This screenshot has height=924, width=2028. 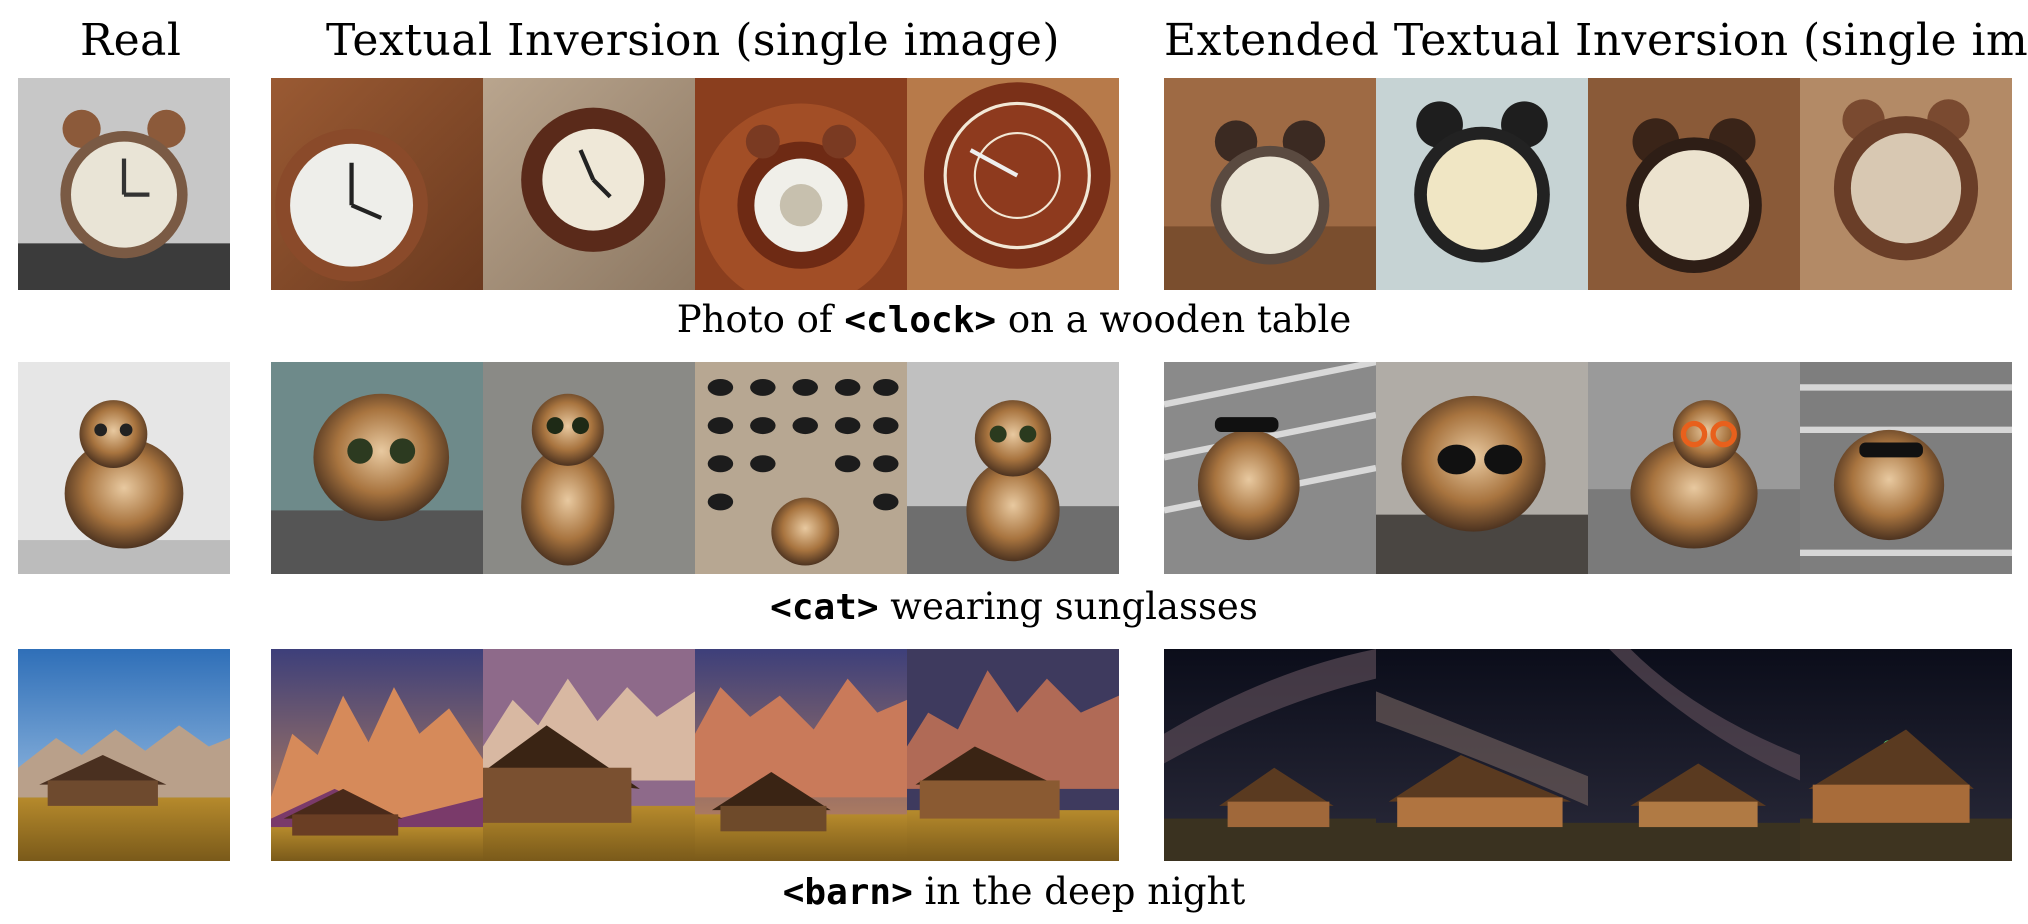 I want to click on caption-row-2: <cat> wearing sunglasses, so click(x=1014, y=606).